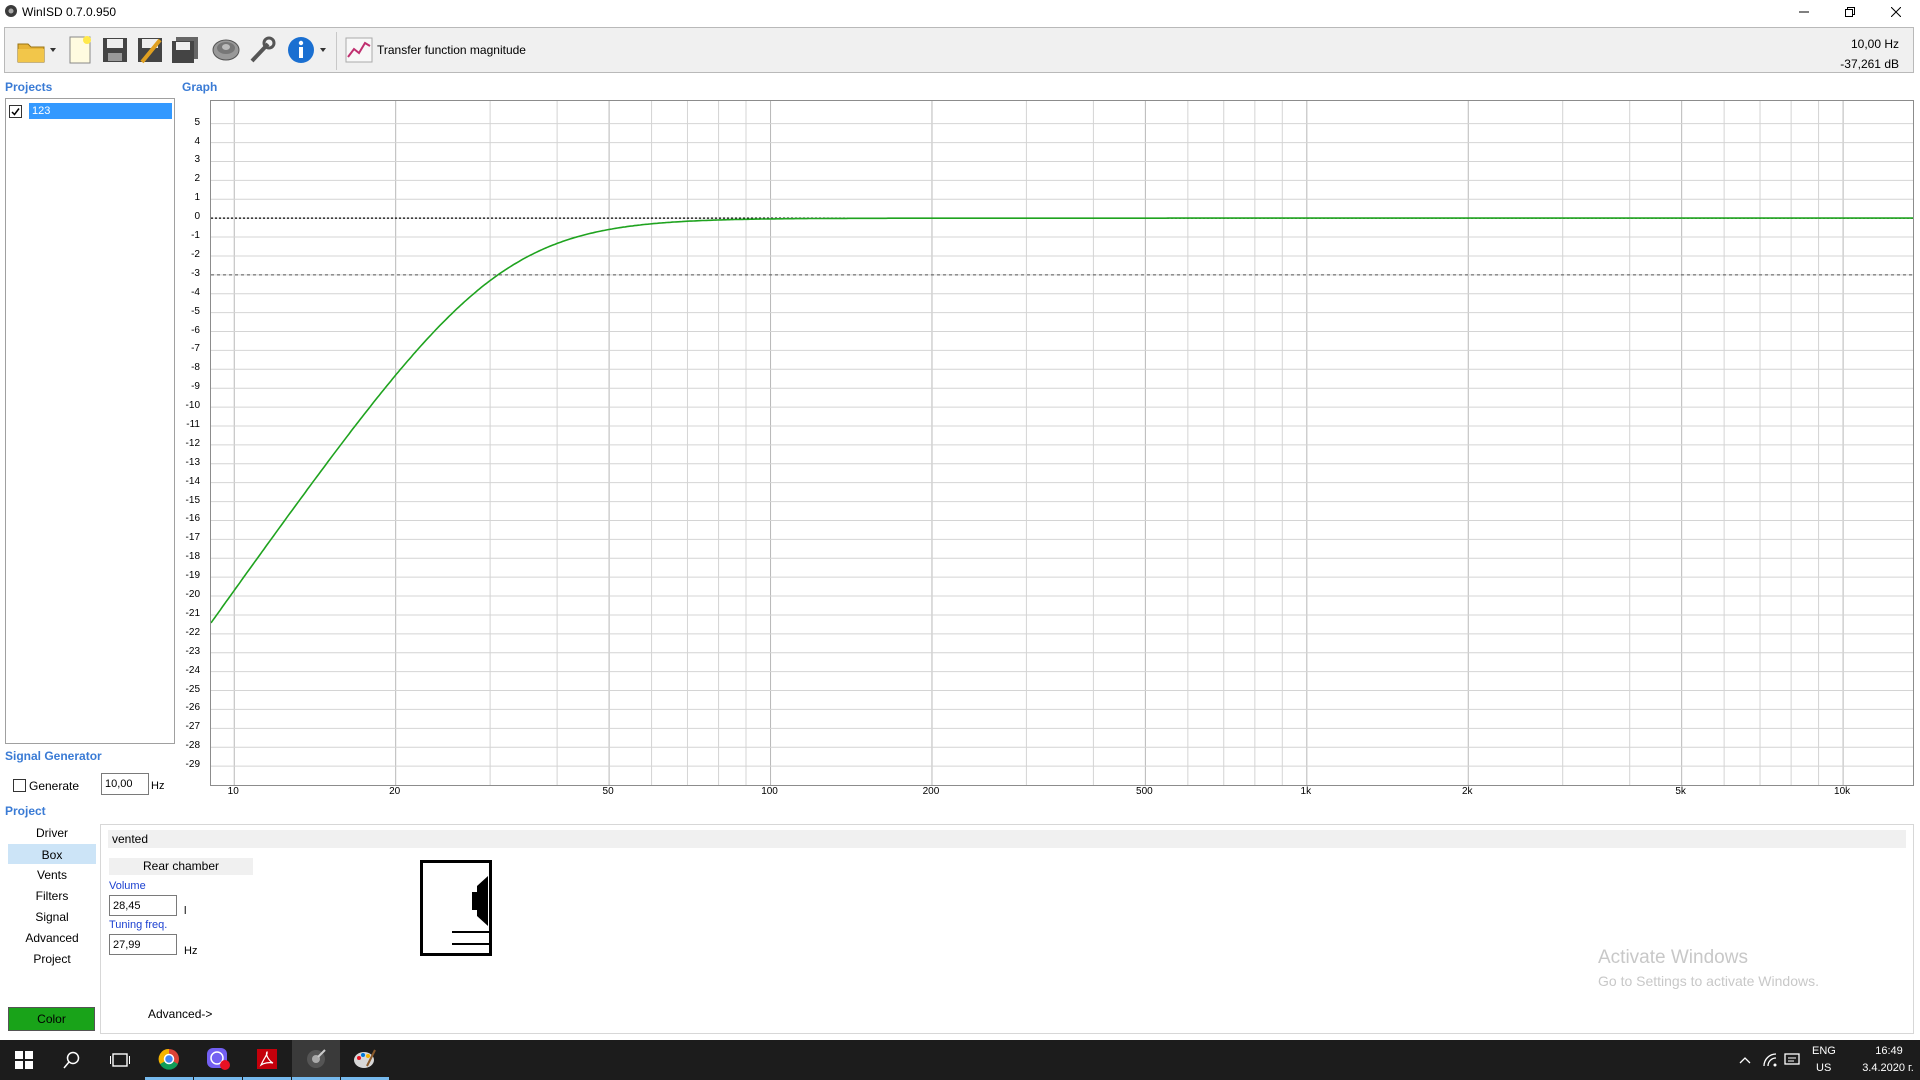  What do you see at coordinates (143, 944) in the screenshot?
I see `tuning-freq-input` at bounding box center [143, 944].